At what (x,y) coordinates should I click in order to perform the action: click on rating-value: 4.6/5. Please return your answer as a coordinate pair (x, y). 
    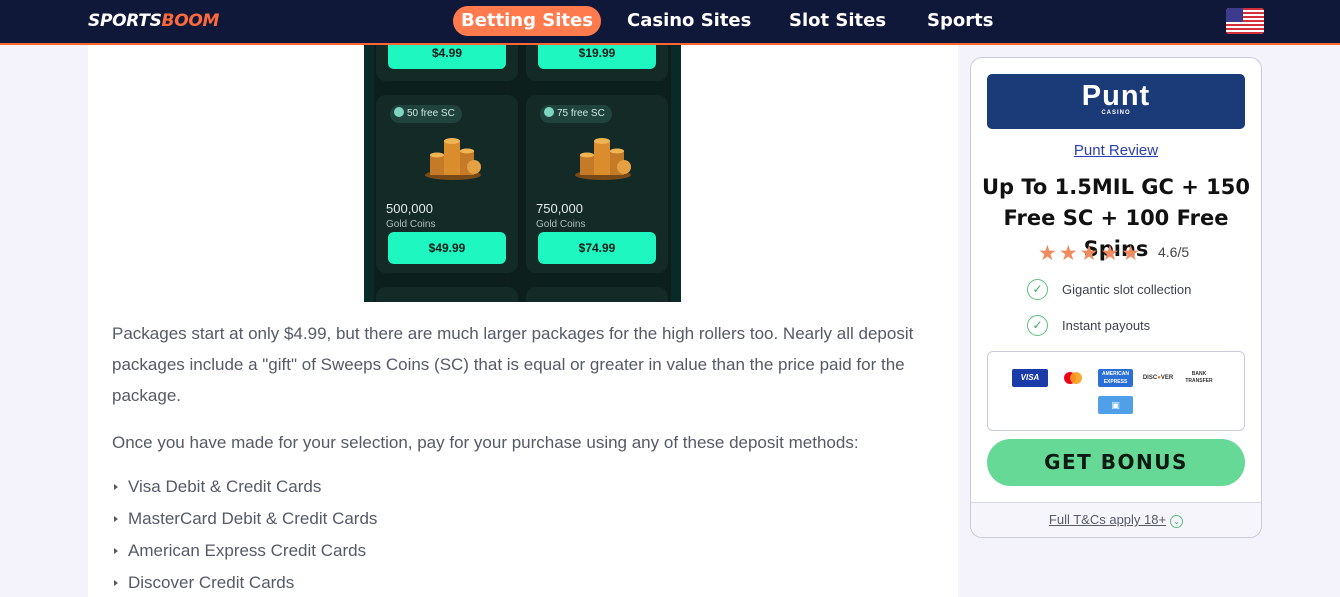
    Looking at the image, I should click on (1174, 252).